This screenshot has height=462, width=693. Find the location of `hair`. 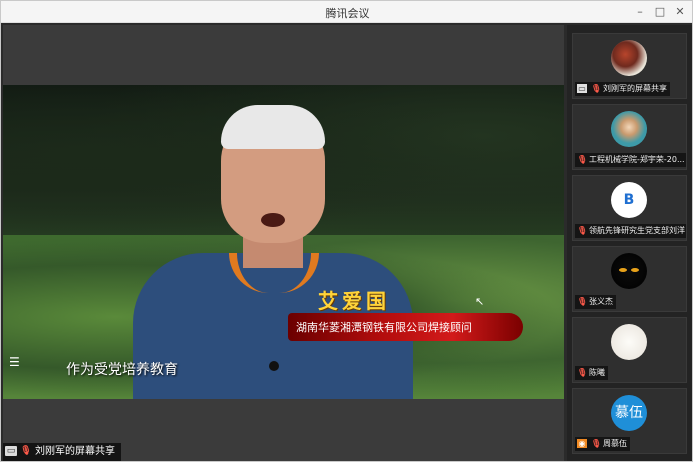

hair is located at coordinates (273, 127).